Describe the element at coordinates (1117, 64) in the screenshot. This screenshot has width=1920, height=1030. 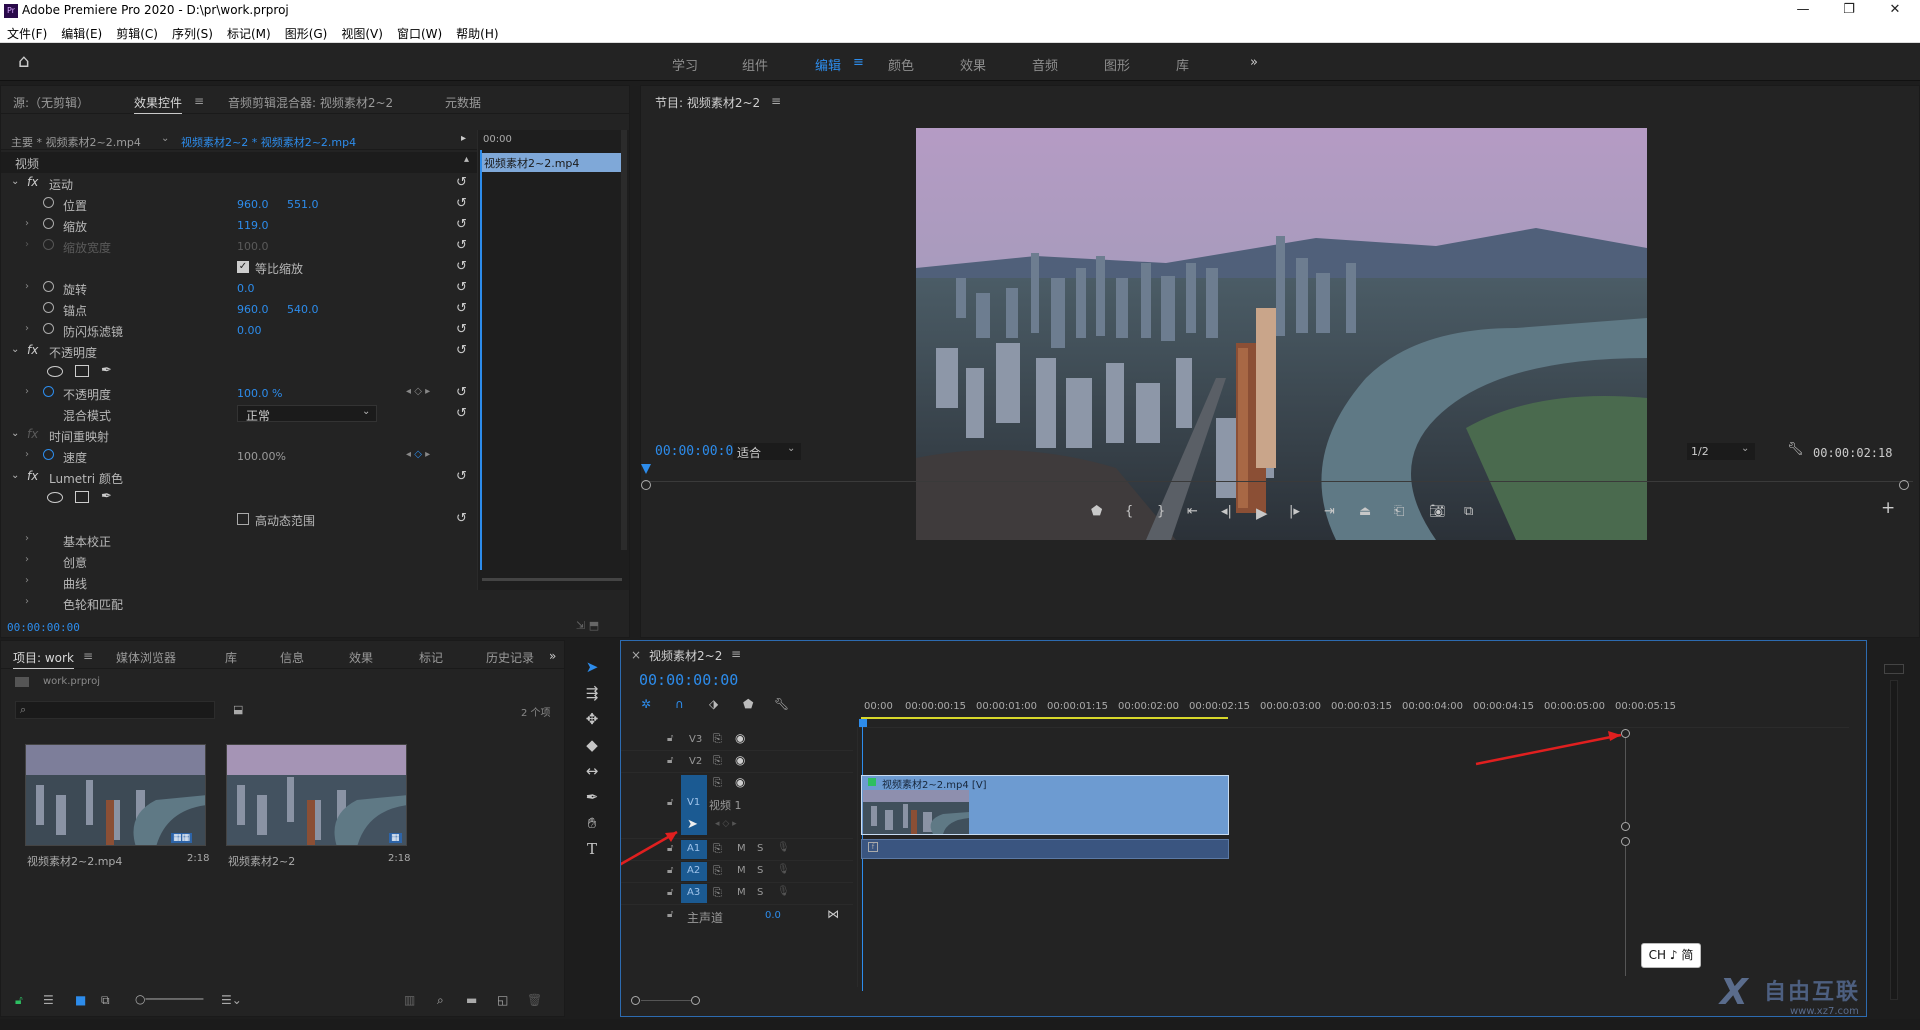
I see `workspace-tab-graphics: 图形` at that location.